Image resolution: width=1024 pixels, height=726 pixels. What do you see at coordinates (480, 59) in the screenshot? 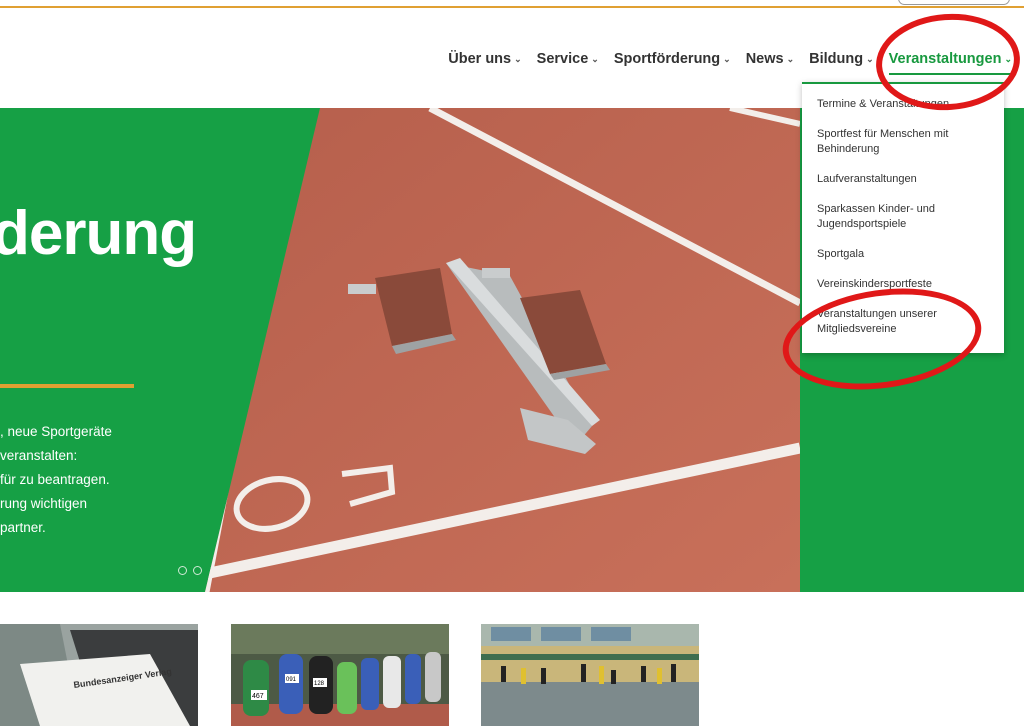
I see `nav-label: Über uns` at bounding box center [480, 59].